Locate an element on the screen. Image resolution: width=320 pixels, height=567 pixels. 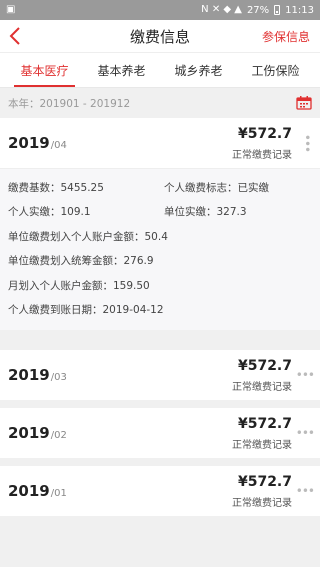
detail-row: 个人实缴：109.1 单位实缴：327.3 is located at coordinates (160, 212).